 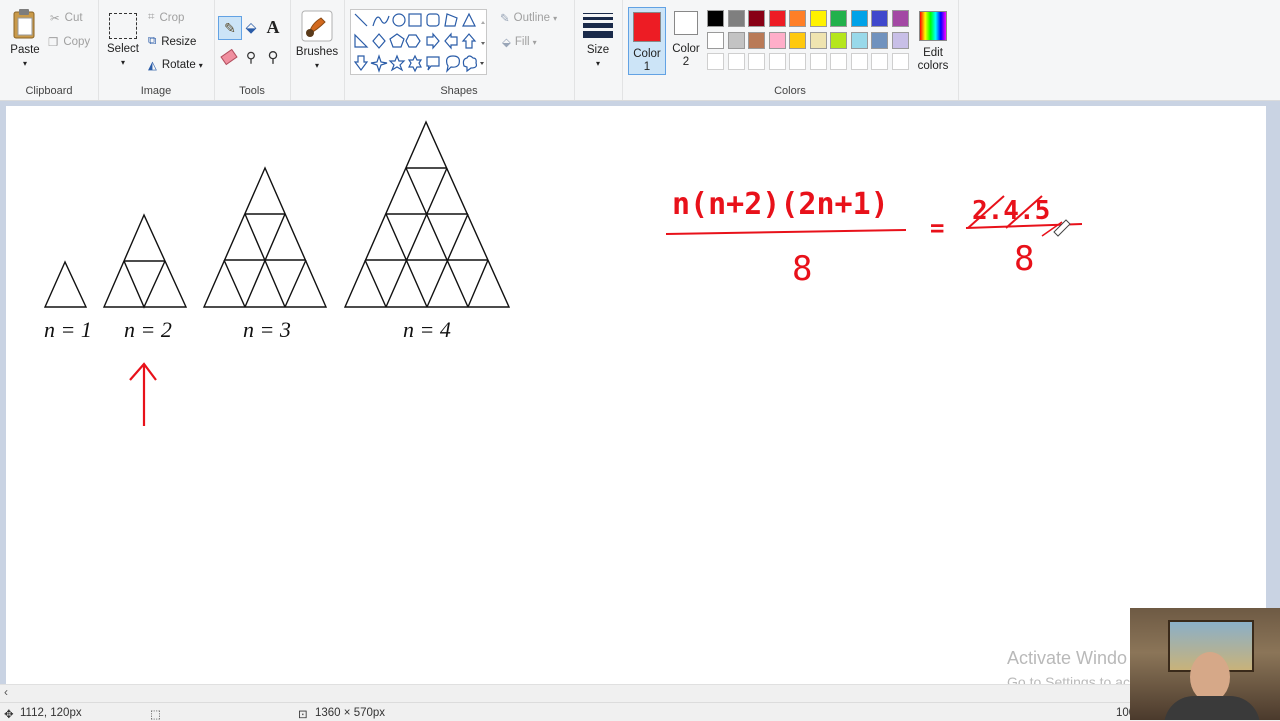 I want to click on rectangle-shape-icon, so click(x=415, y=20).